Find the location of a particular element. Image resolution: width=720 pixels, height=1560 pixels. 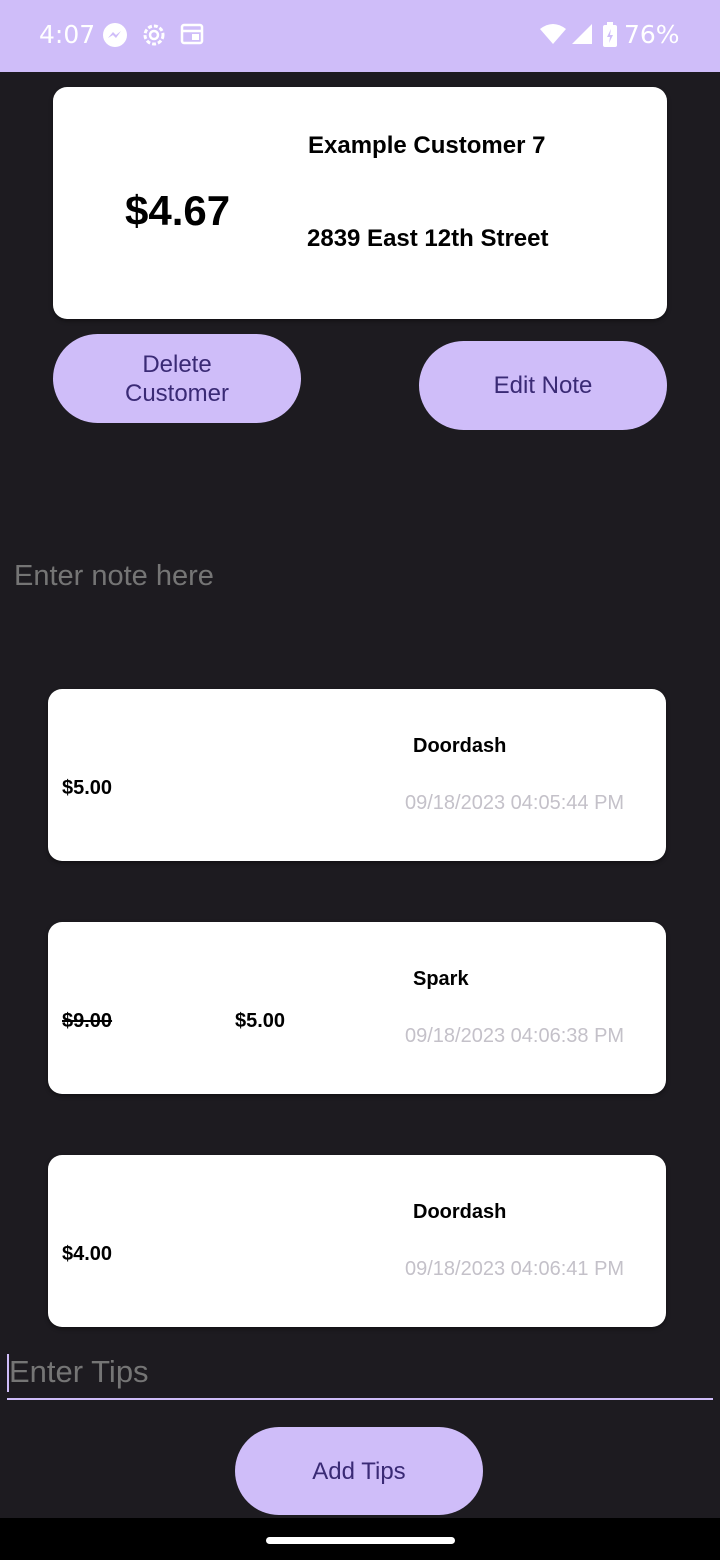

add-tips-label: Add Tips is located at coordinates (359, 1471).